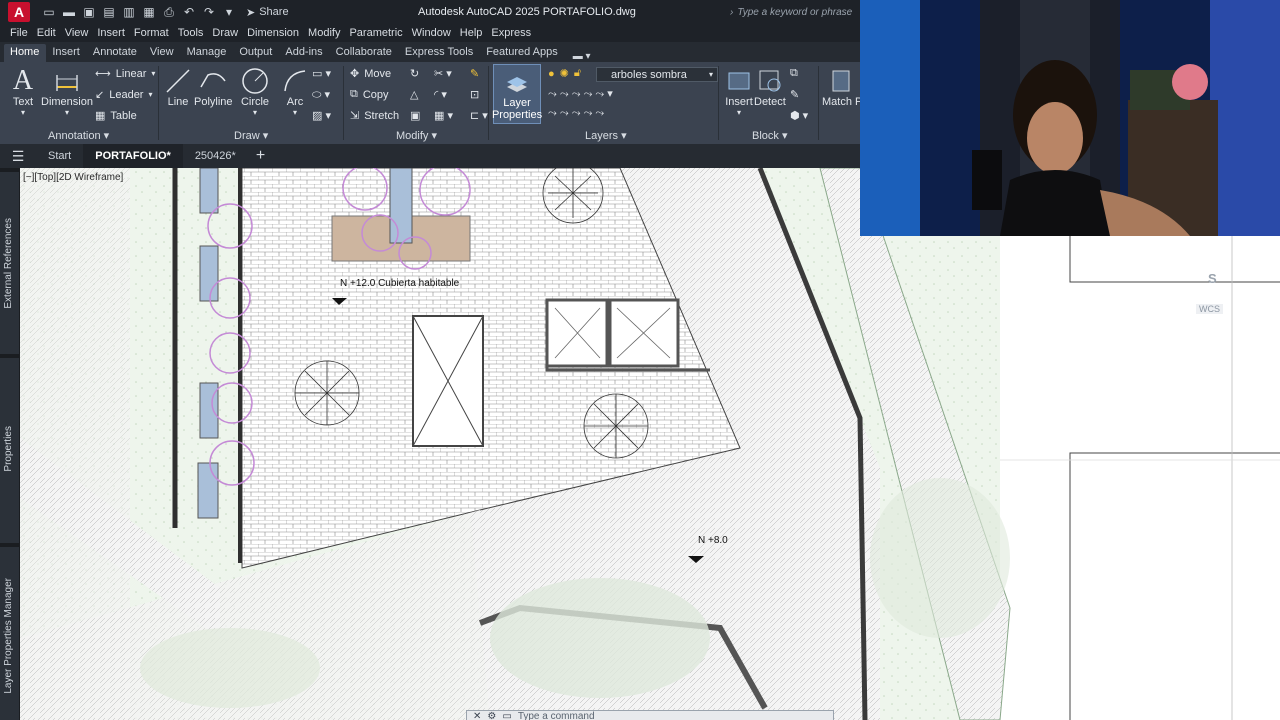  I want to click on arc-tool-button: Arc ▾, so click(295, 91).